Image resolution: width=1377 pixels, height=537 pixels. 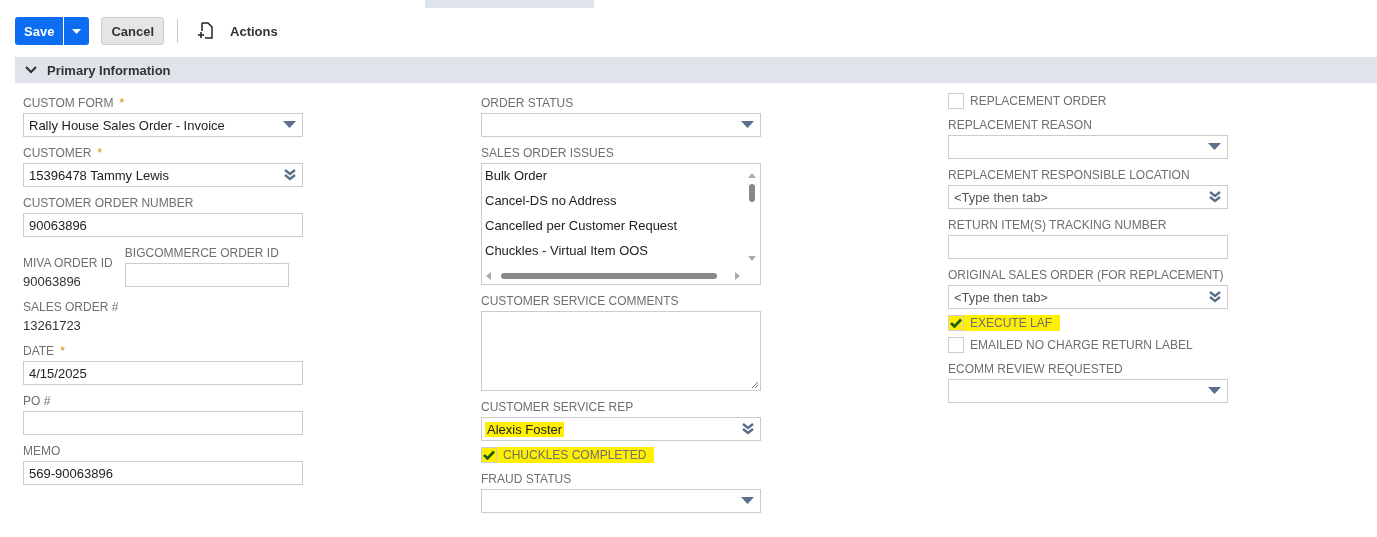 I want to click on text-input: 569-90063896, so click(x=163, y=473).